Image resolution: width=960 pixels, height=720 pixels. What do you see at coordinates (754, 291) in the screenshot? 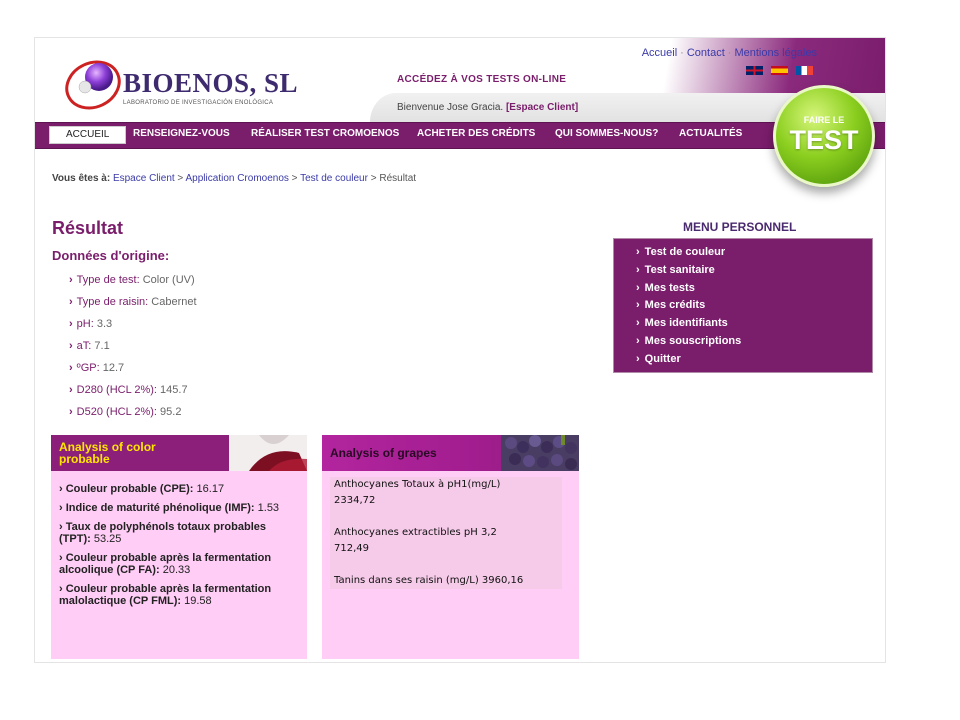
I see `menu-item-mes-tests: › Mes tests` at bounding box center [754, 291].